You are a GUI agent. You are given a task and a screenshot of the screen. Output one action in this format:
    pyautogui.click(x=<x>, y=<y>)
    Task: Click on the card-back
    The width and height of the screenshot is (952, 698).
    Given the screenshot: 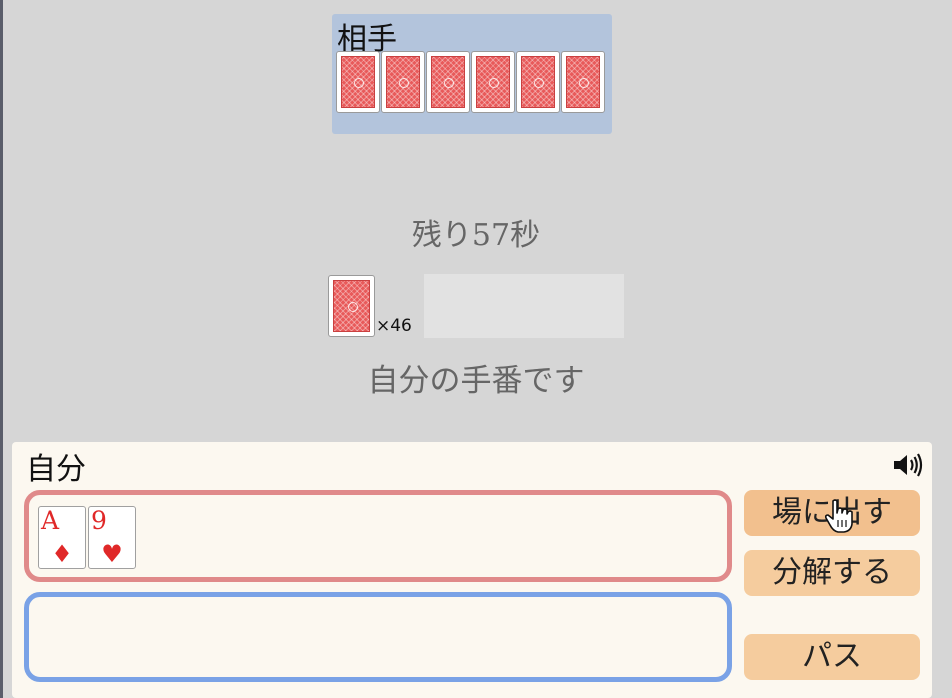 What is the action you would take?
    pyautogui.click(x=351, y=306)
    